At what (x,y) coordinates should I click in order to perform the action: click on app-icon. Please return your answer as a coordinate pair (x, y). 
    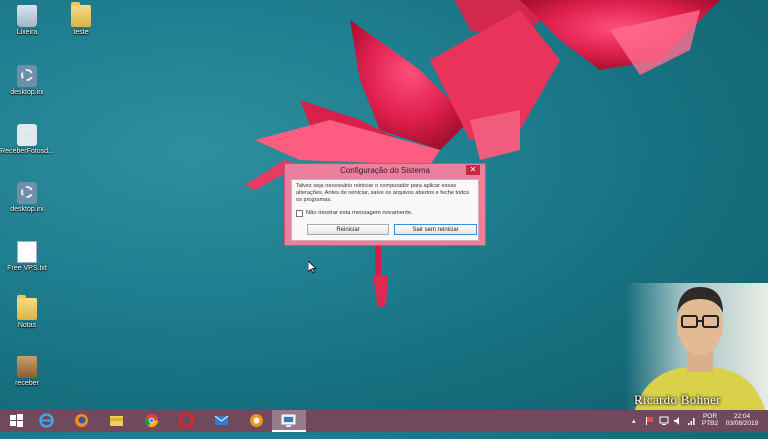
    Looking at the image, I should click on (256, 420).